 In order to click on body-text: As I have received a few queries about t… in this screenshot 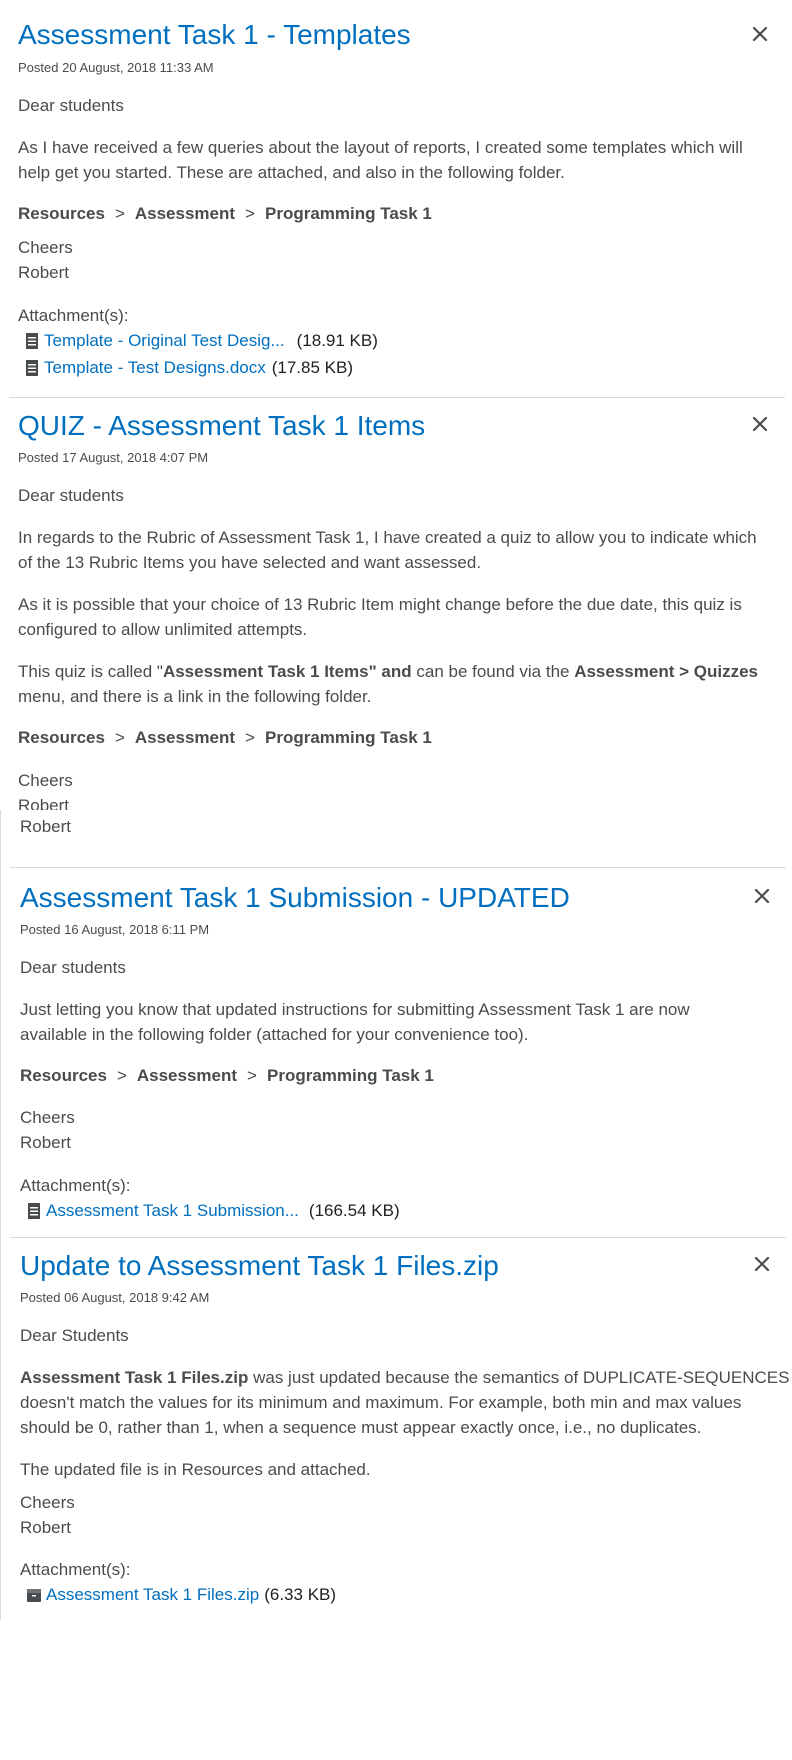, I will do `click(380, 147)`.